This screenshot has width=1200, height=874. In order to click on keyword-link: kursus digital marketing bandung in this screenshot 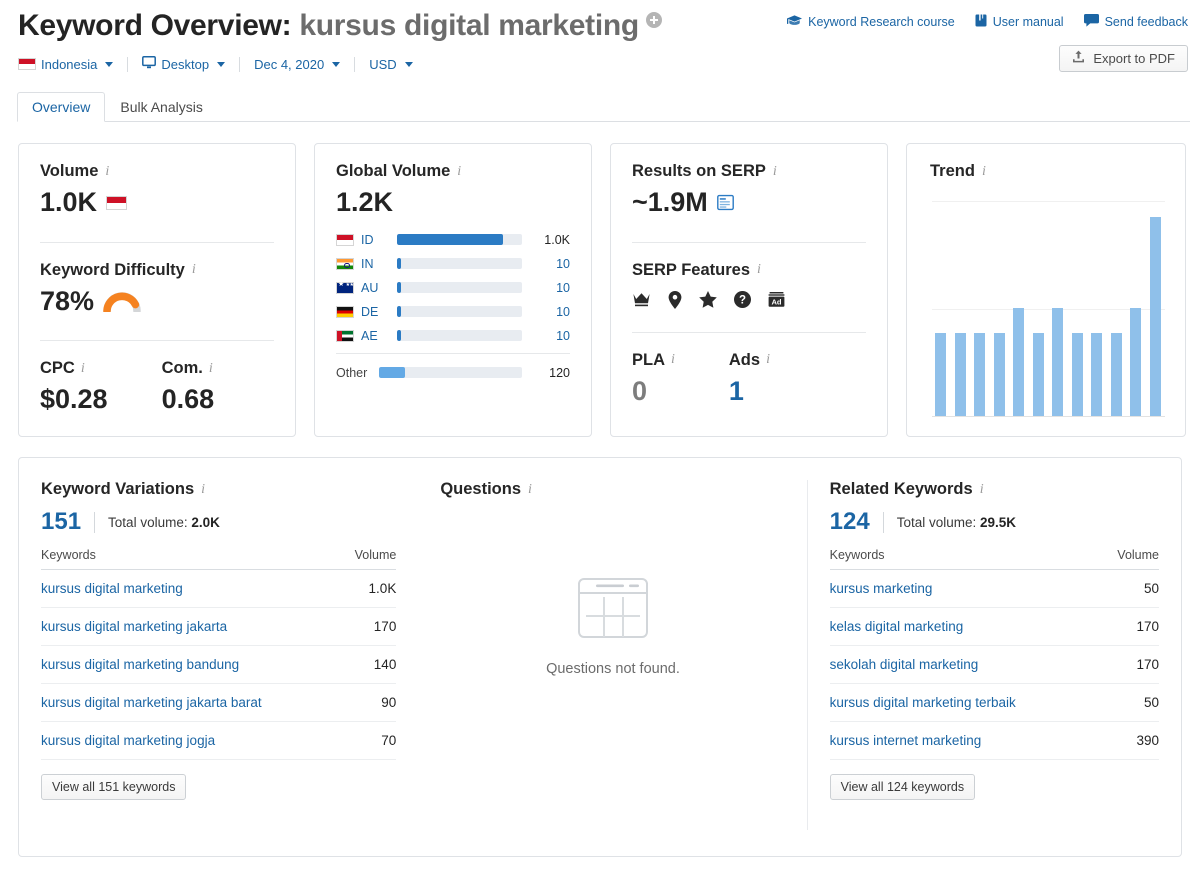, I will do `click(140, 664)`.